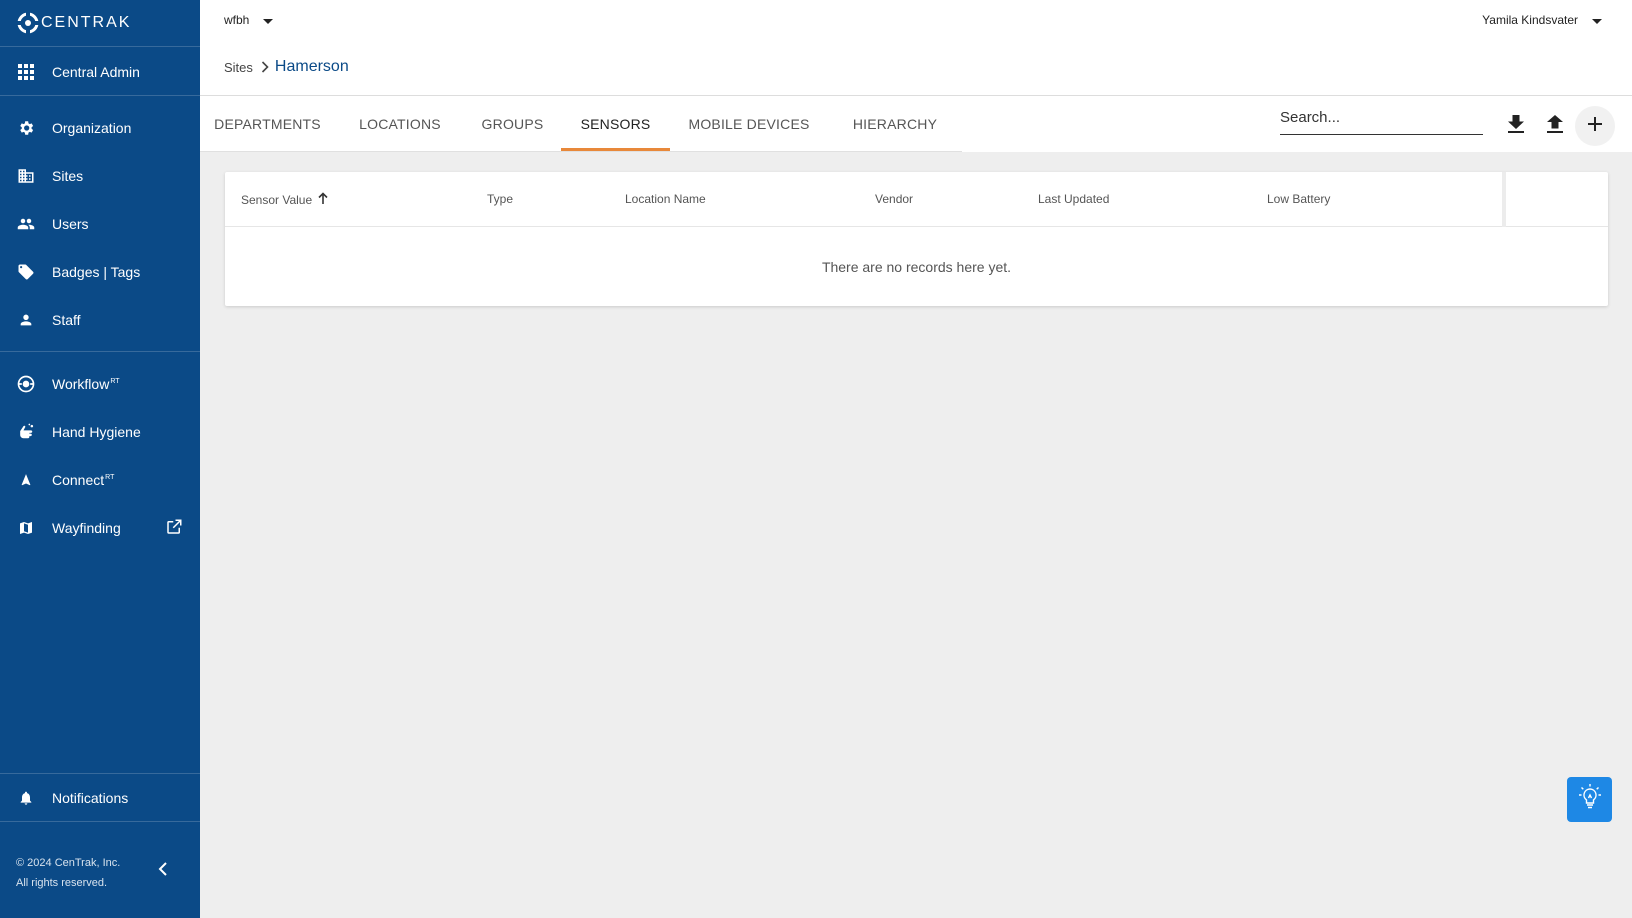 The image size is (1632, 918). I want to click on breadcrumb-root-link: Sites, so click(238, 67).